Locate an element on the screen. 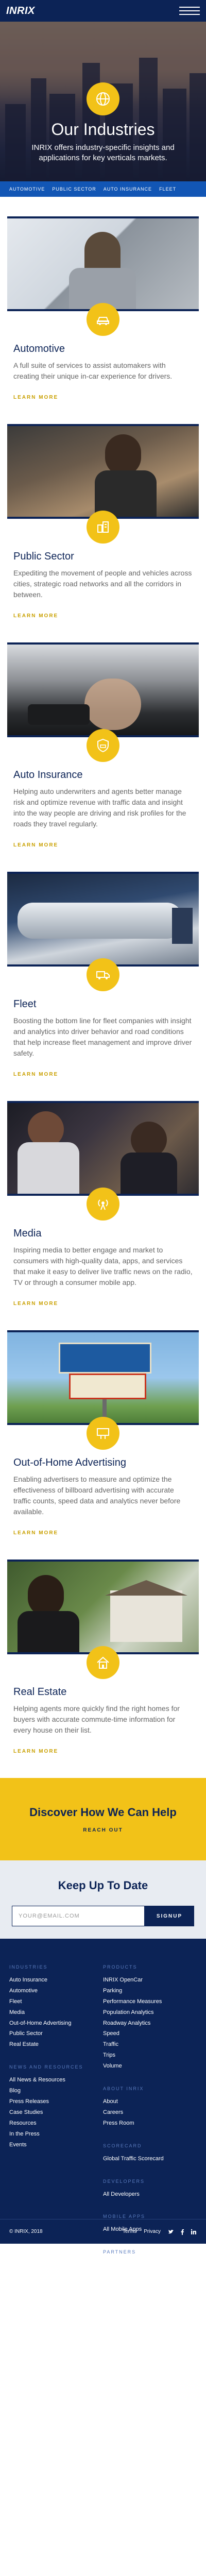 Image resolution: width=206 pixels, height=2576 pixels. footer-link: Auto Insurance is located at coordinates (56, 1980).